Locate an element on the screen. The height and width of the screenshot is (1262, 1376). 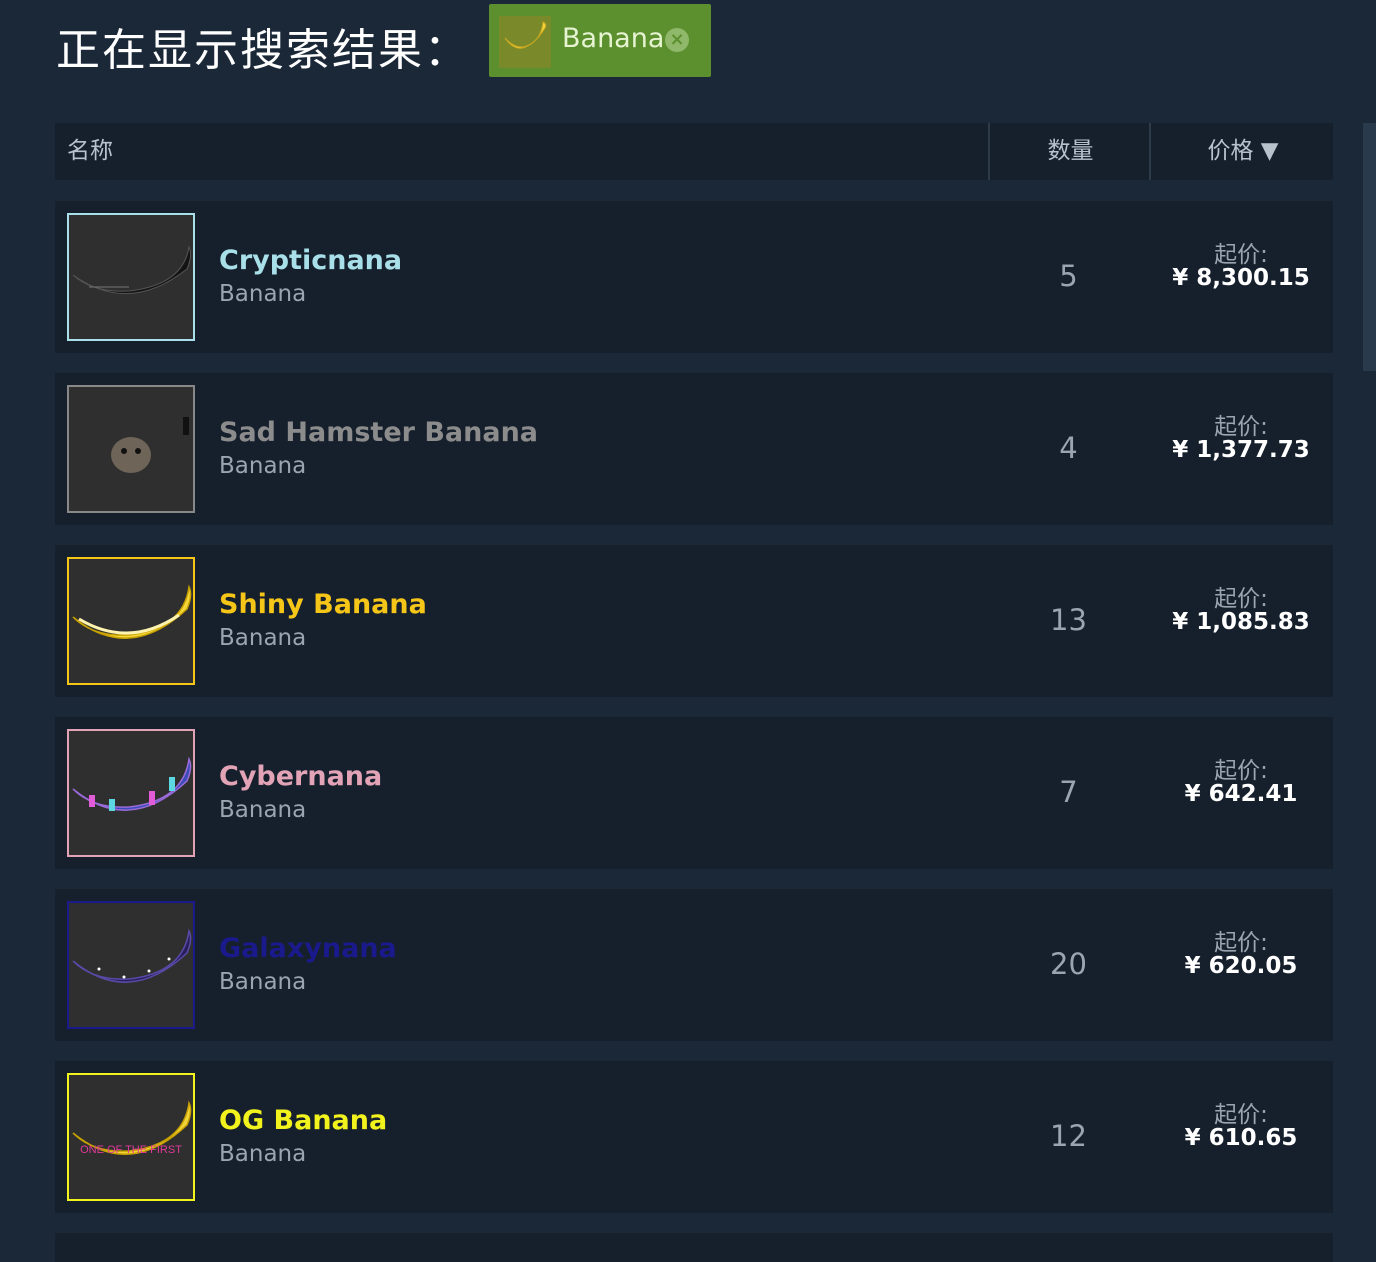
og-banana-print: ONE OF THE FIRST is located at coordinates (131, 1150).